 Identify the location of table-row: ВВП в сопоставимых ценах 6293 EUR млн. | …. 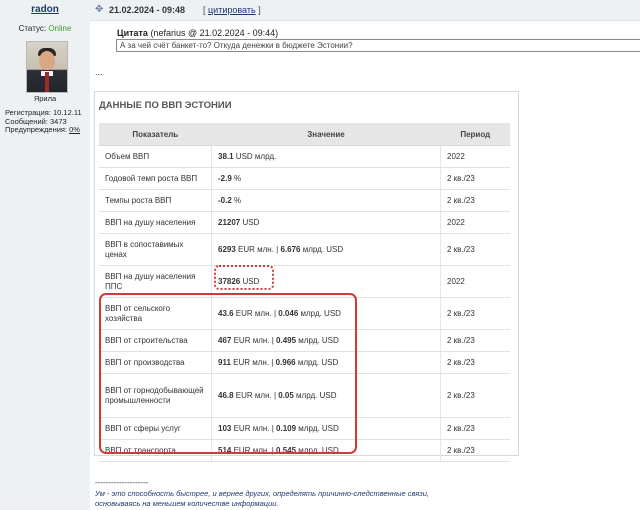
(304, 249).